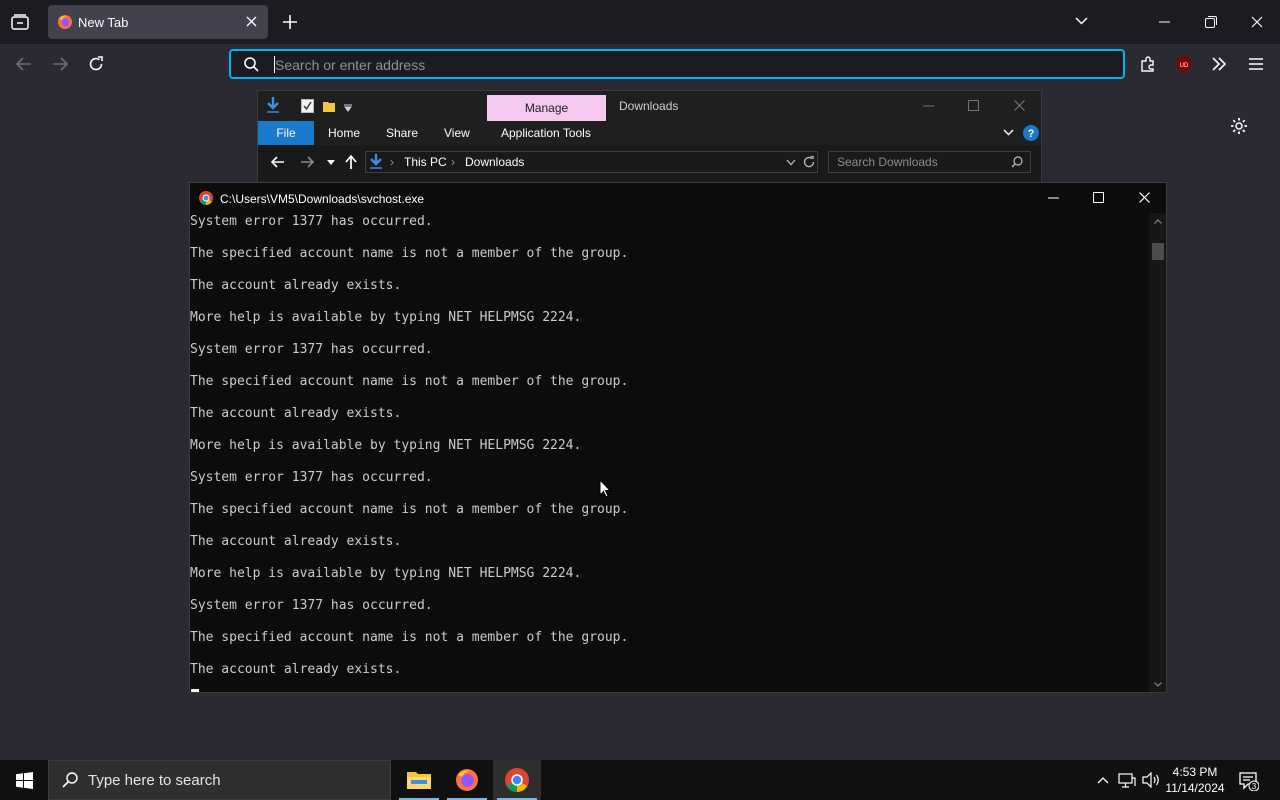  What do you see at coordinates (195, 690) in the screenshot?
I see `console-cursor` at bounding box center [195, 690].